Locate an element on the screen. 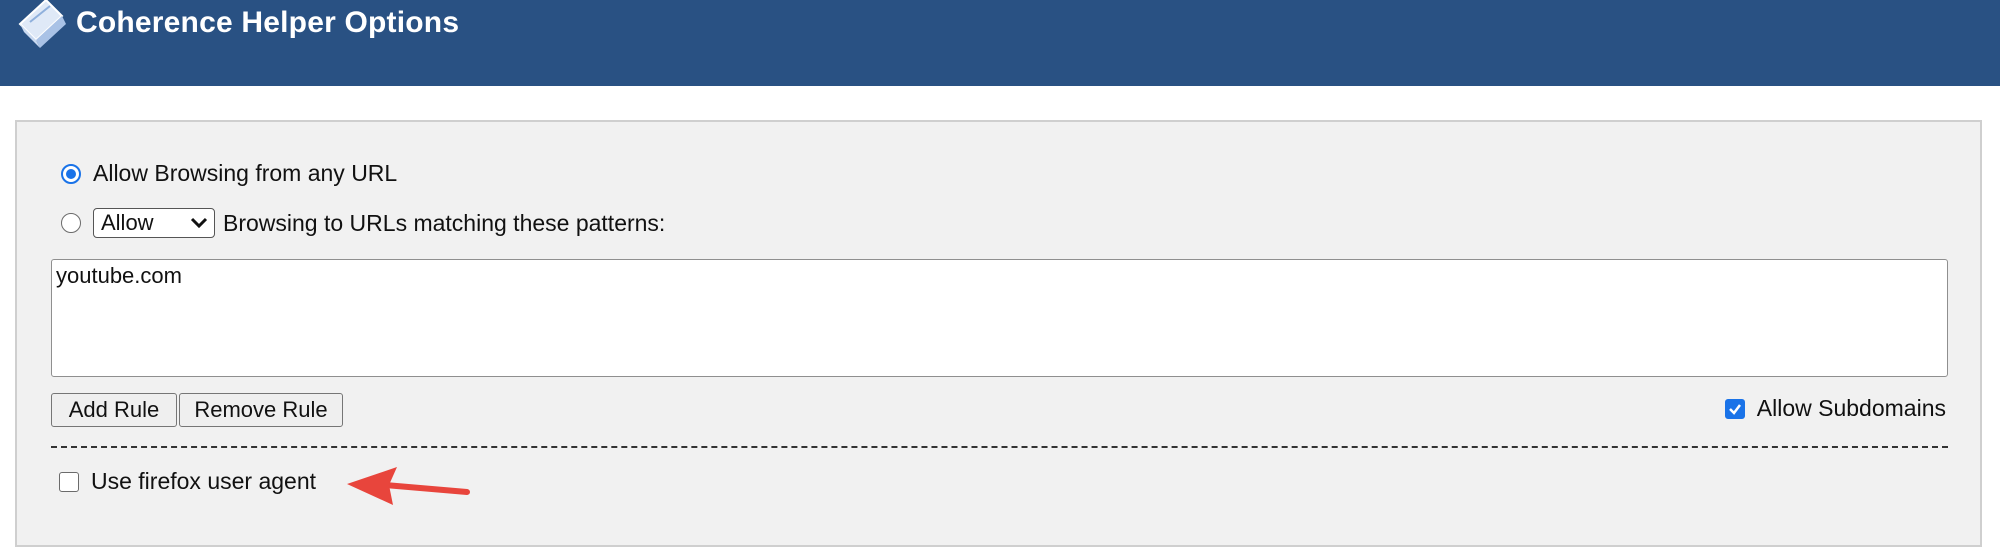 This screenshot has height=550, width=2000. checkmark-icon is located at coordinates (1734, 409).